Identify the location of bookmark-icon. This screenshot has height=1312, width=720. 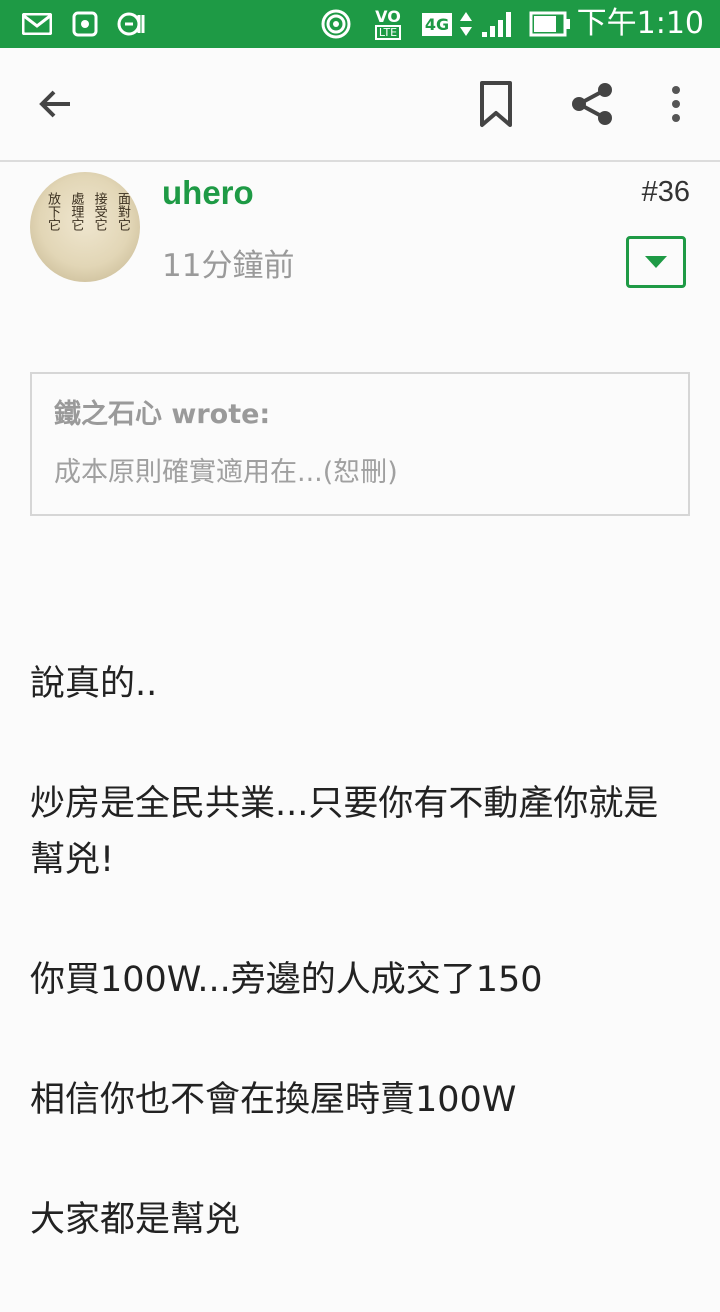
(496, 104).